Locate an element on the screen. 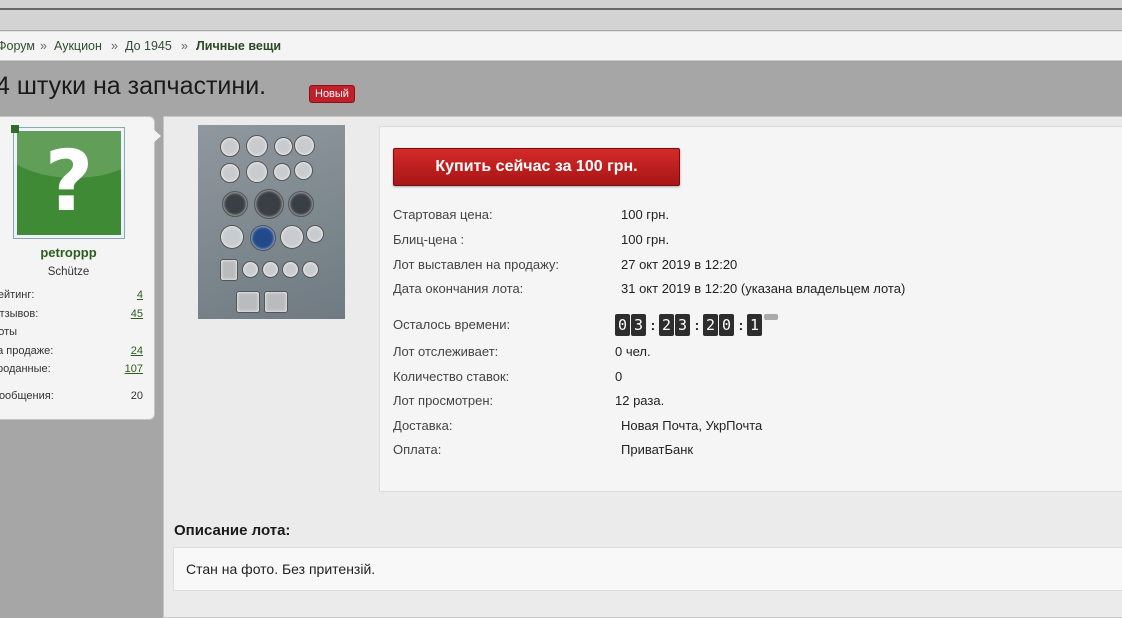 This screenshot has width=1122, height=618. new-badge: Новый is located at coordinates (332, 94).